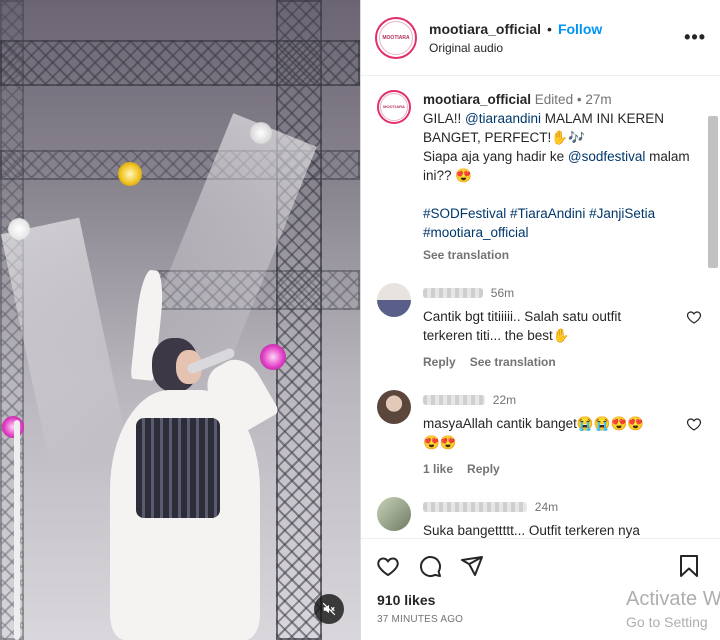 Image resolution: width=720 pixels, height=640 pixels. Describe the element at coordinates (504, 400) in the screenshot. I see `comment-time: 22m` at that location.